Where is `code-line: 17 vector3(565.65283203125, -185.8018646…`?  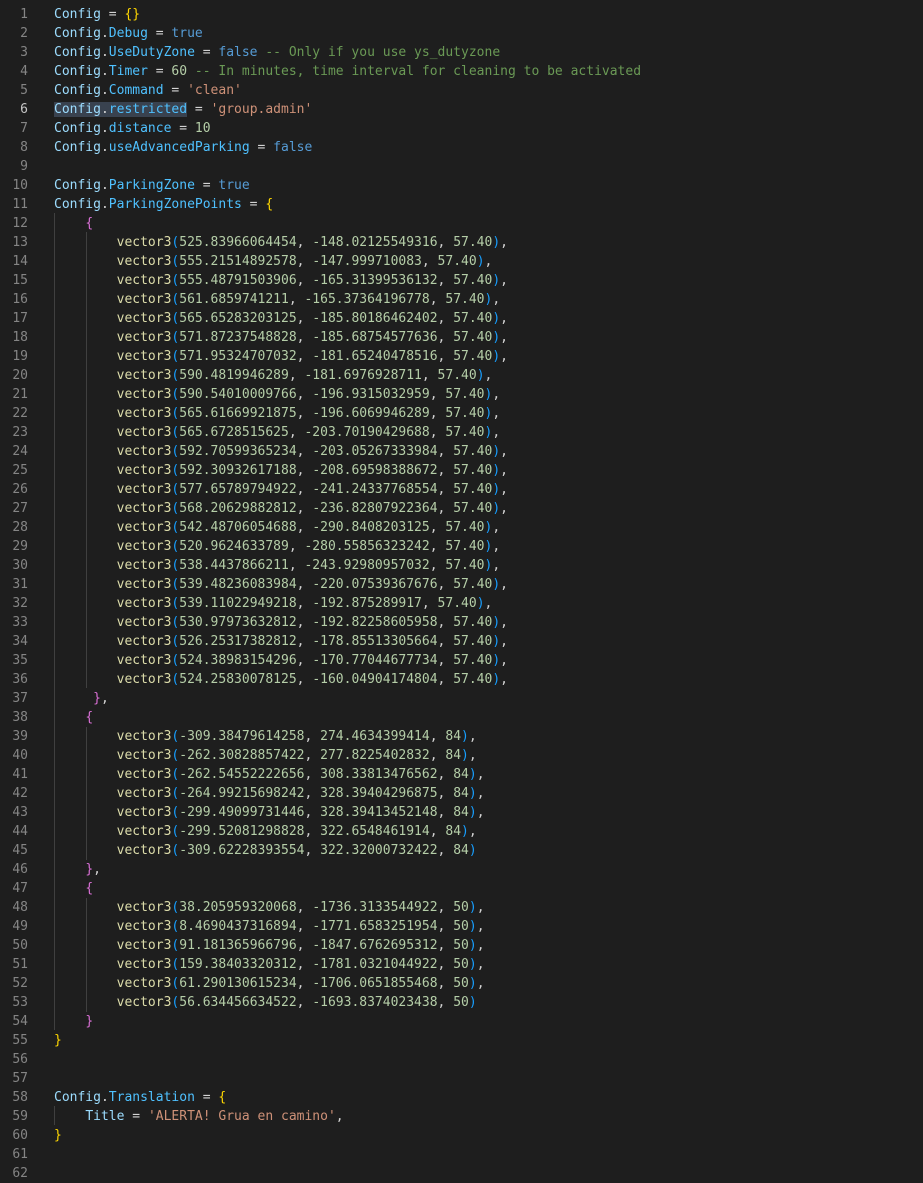 code-line: 17 vector3(565.65283203125, -185.8018646… is located at coordinates (461, 318).